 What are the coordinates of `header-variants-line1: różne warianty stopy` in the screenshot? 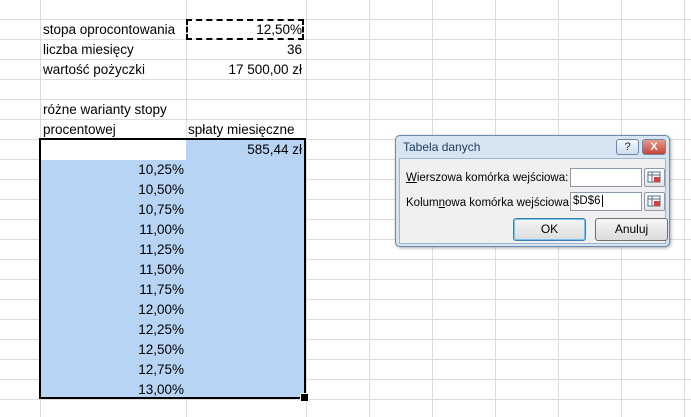 It's located at (105, 110).